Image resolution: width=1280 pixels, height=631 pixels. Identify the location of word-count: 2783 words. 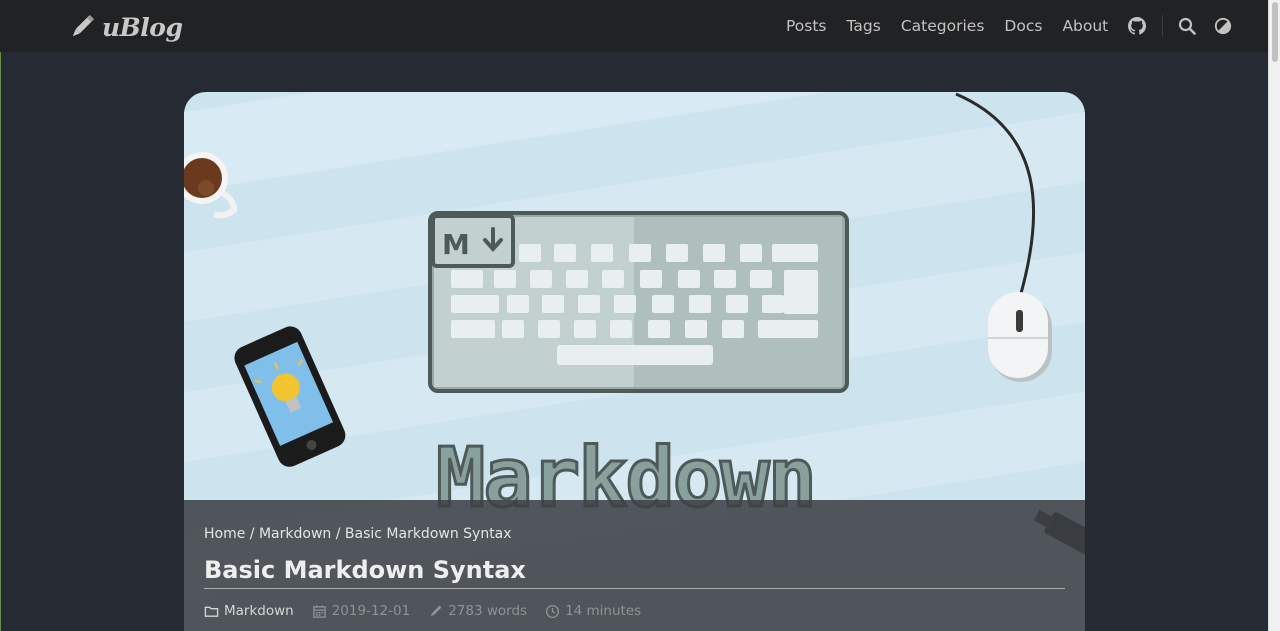
(488, 611).